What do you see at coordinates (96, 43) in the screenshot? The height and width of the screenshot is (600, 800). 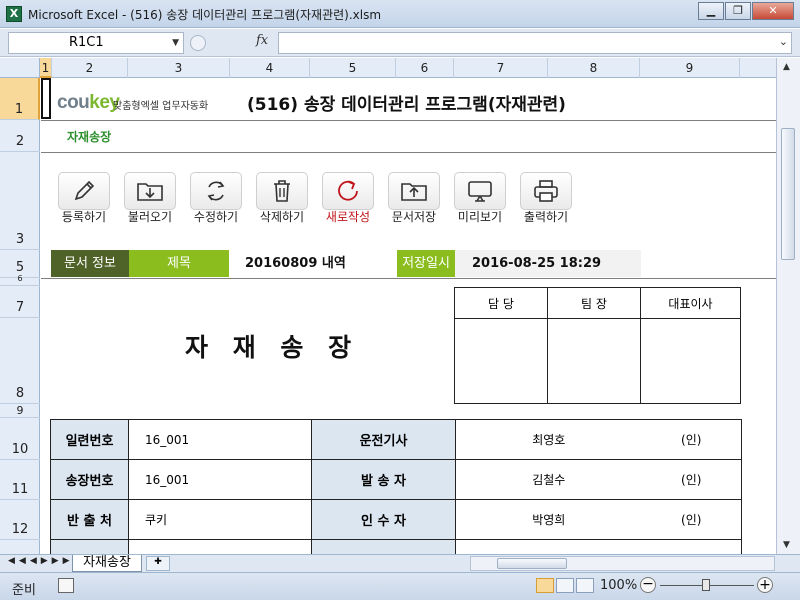 I see `name-box: R1C1 ▼` at bounding box center [96, 43].